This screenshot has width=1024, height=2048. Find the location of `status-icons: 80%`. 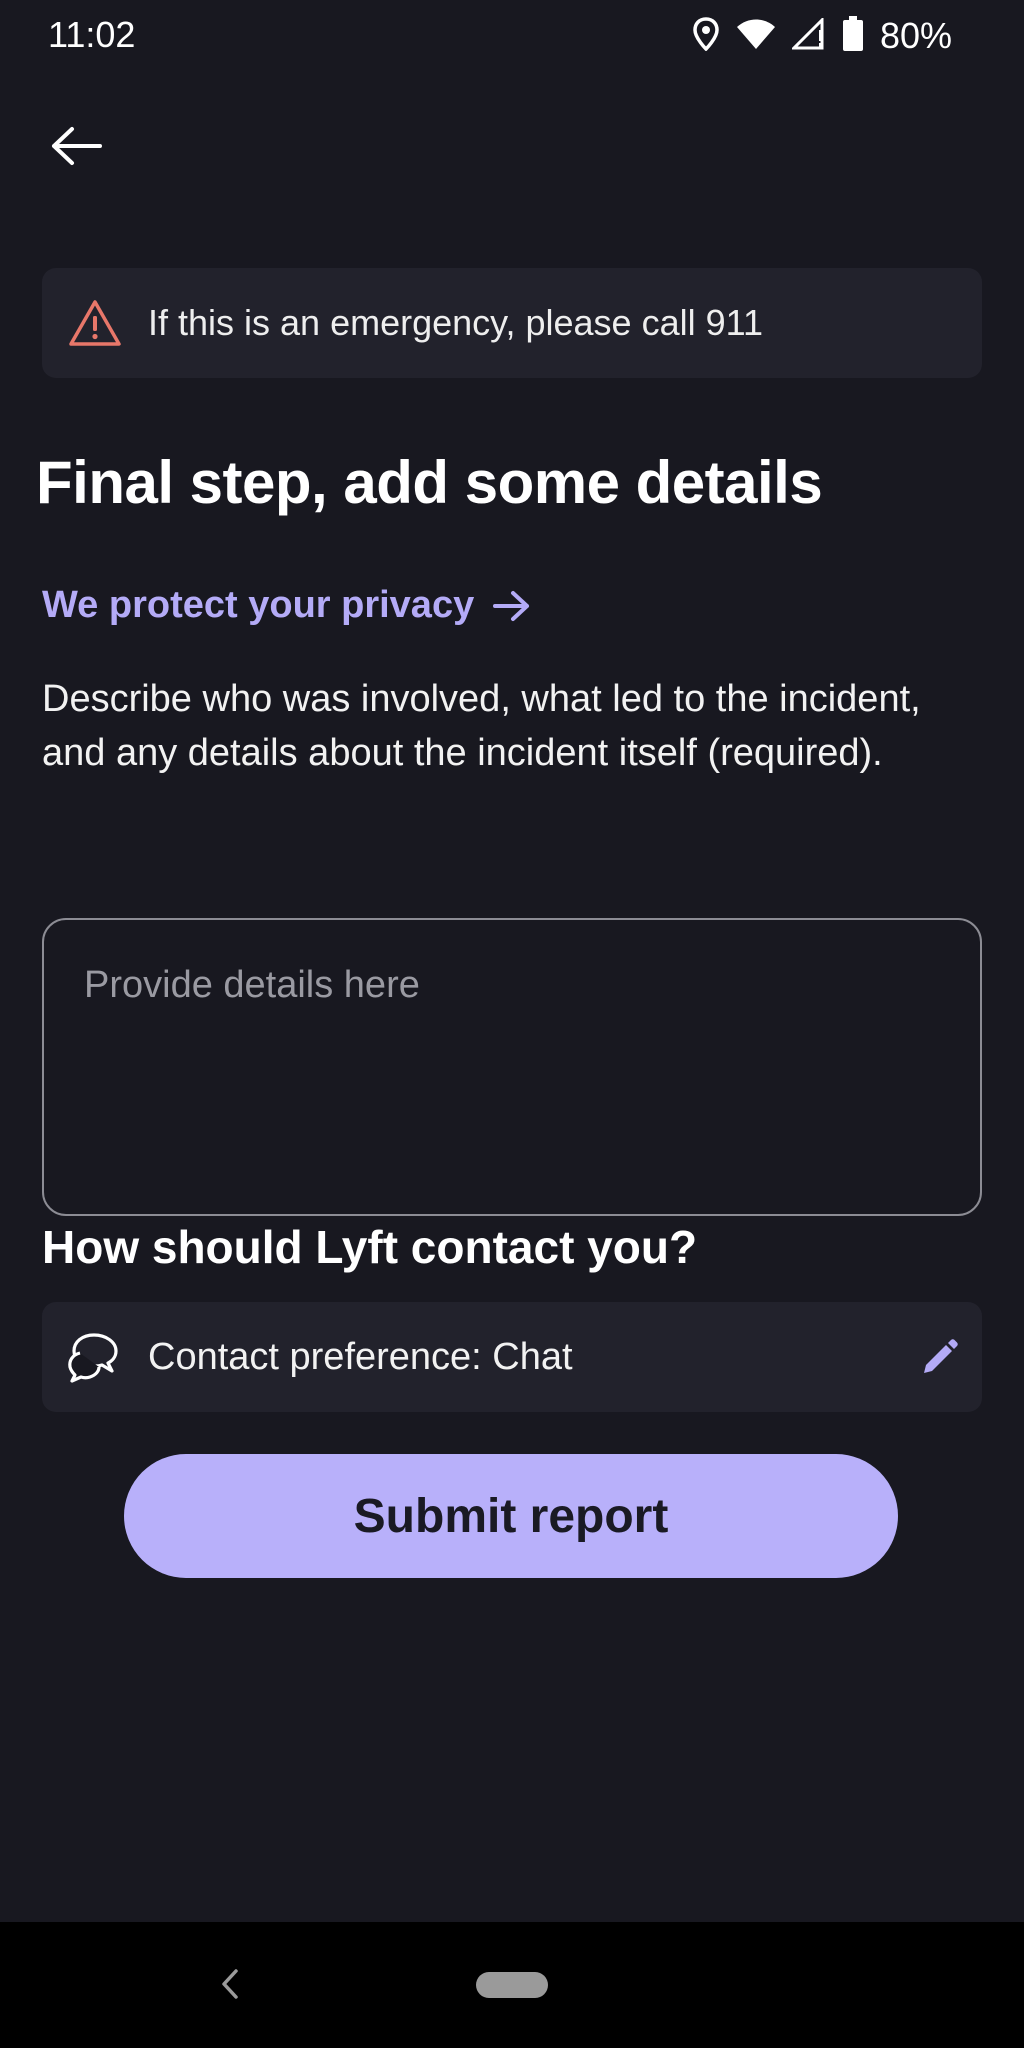

status-icons: 80% is located at coordinates (822, 36).